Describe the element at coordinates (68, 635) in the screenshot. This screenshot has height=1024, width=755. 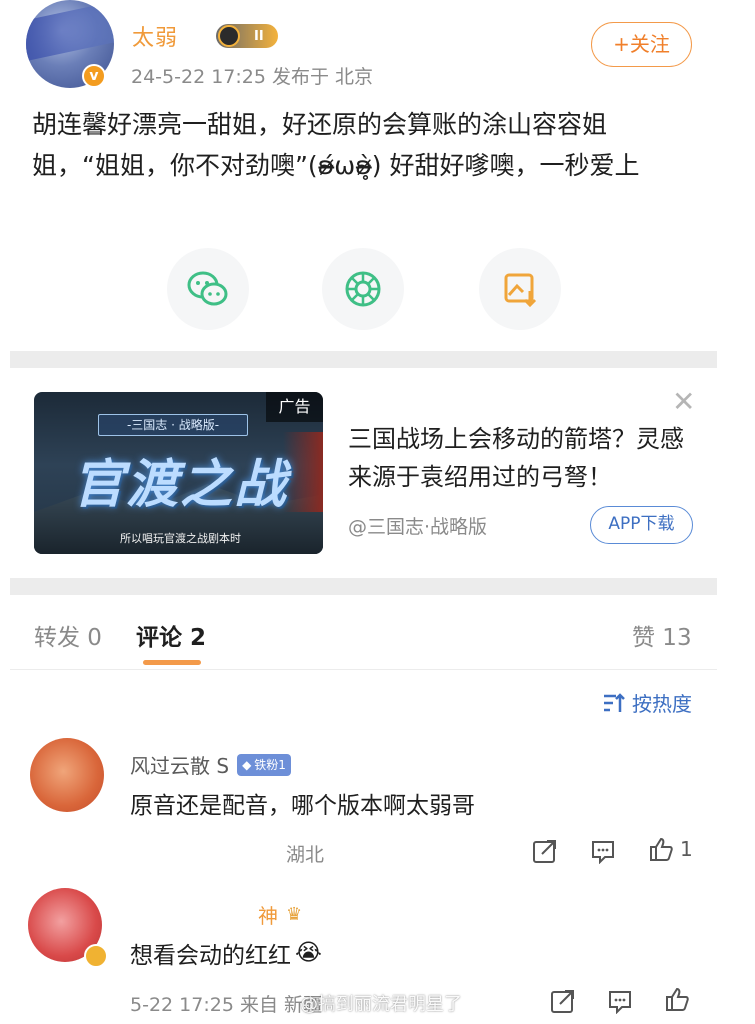
I see `tab-repost: 转发 0` at that location.